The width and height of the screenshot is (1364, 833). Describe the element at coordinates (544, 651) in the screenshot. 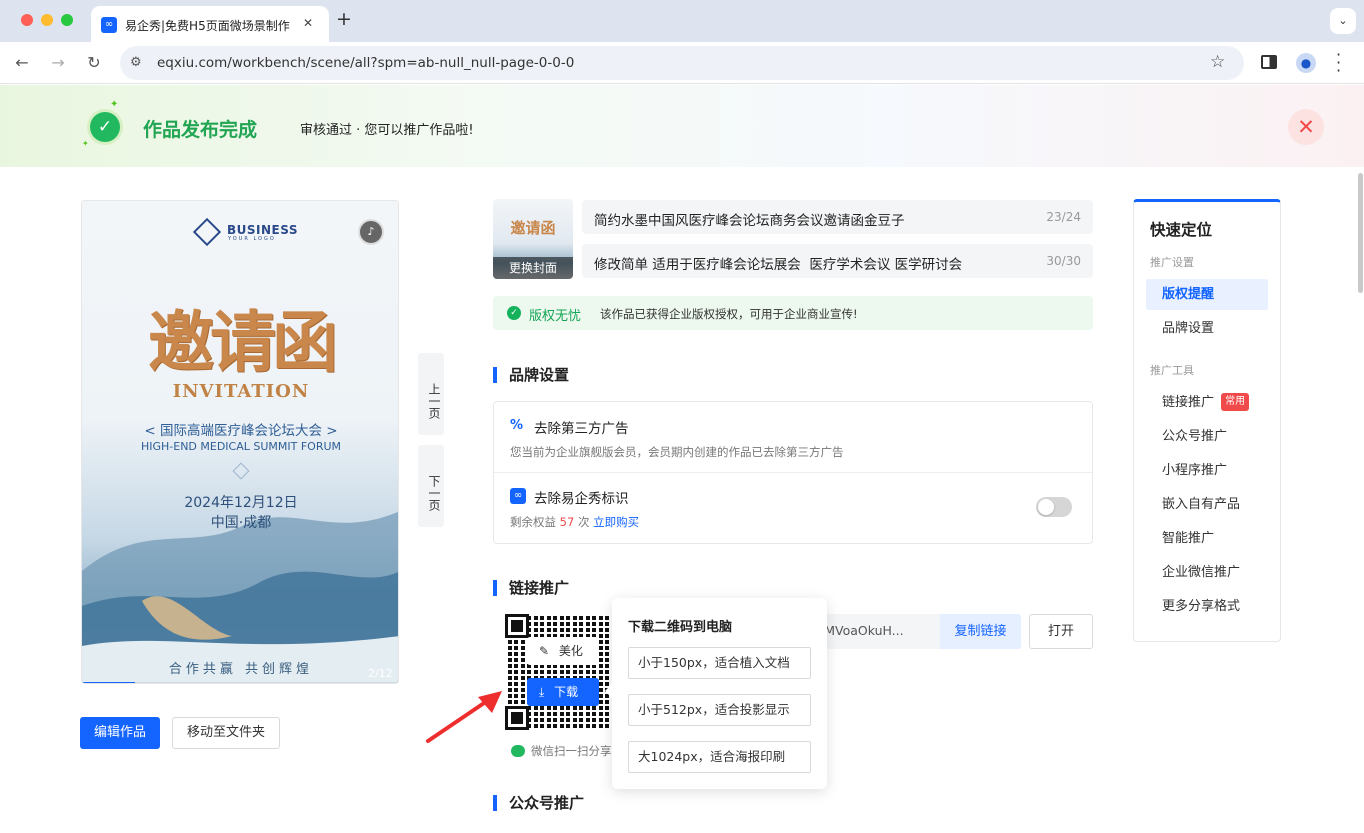

I see `magic-wand-icon: ✎` at that location.